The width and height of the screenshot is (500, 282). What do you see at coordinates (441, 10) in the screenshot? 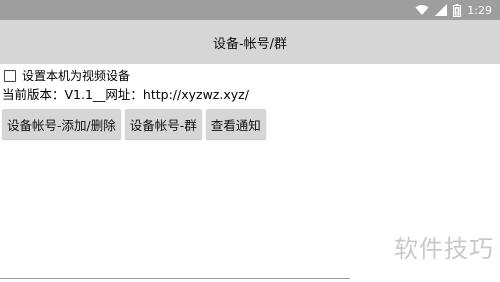
I see `signal-icon` at bounding box center [441, 10].